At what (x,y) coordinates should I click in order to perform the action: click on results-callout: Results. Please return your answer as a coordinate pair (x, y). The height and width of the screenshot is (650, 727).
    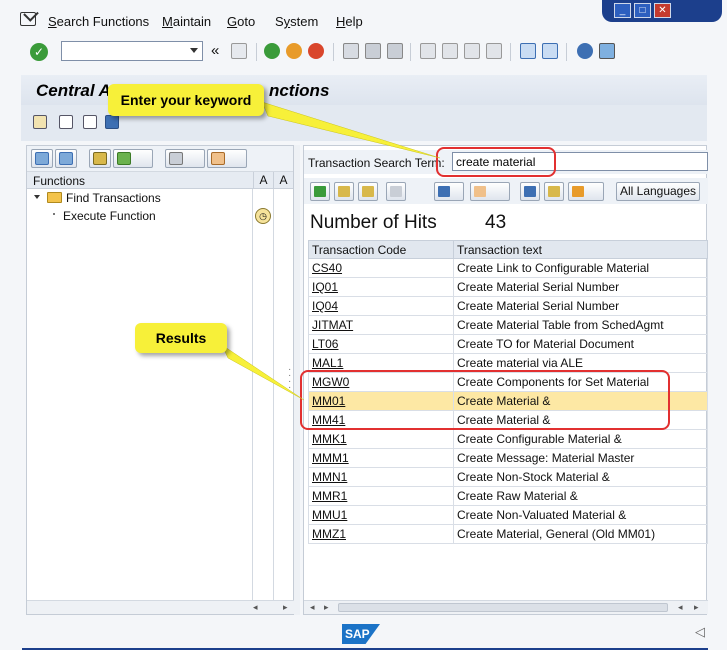
    Looking at the image, I should click on (181, 338).